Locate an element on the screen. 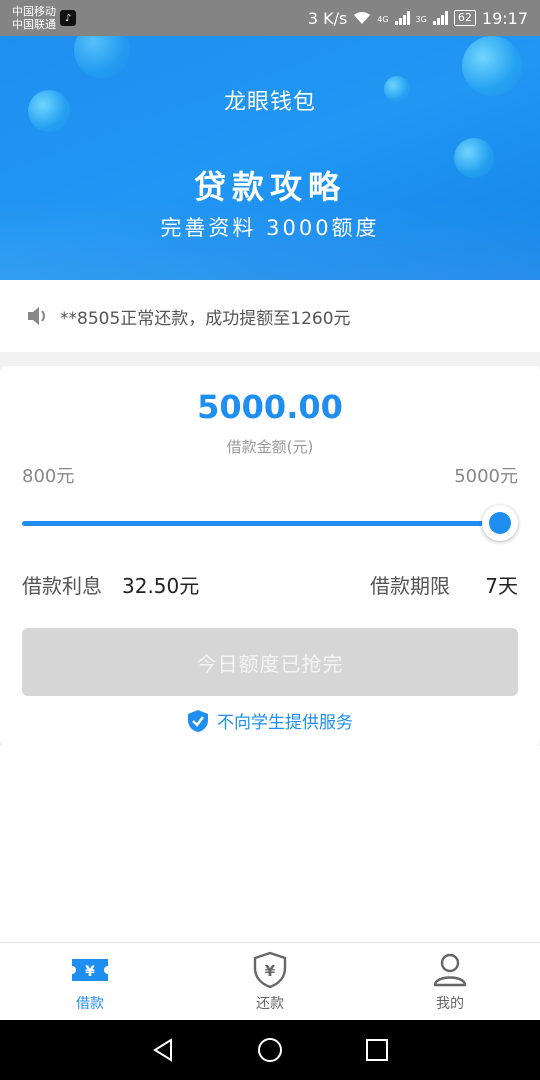 The image size is (540, 1080). tab-loan-label: 借款 is located at coordinates (90, 1004).